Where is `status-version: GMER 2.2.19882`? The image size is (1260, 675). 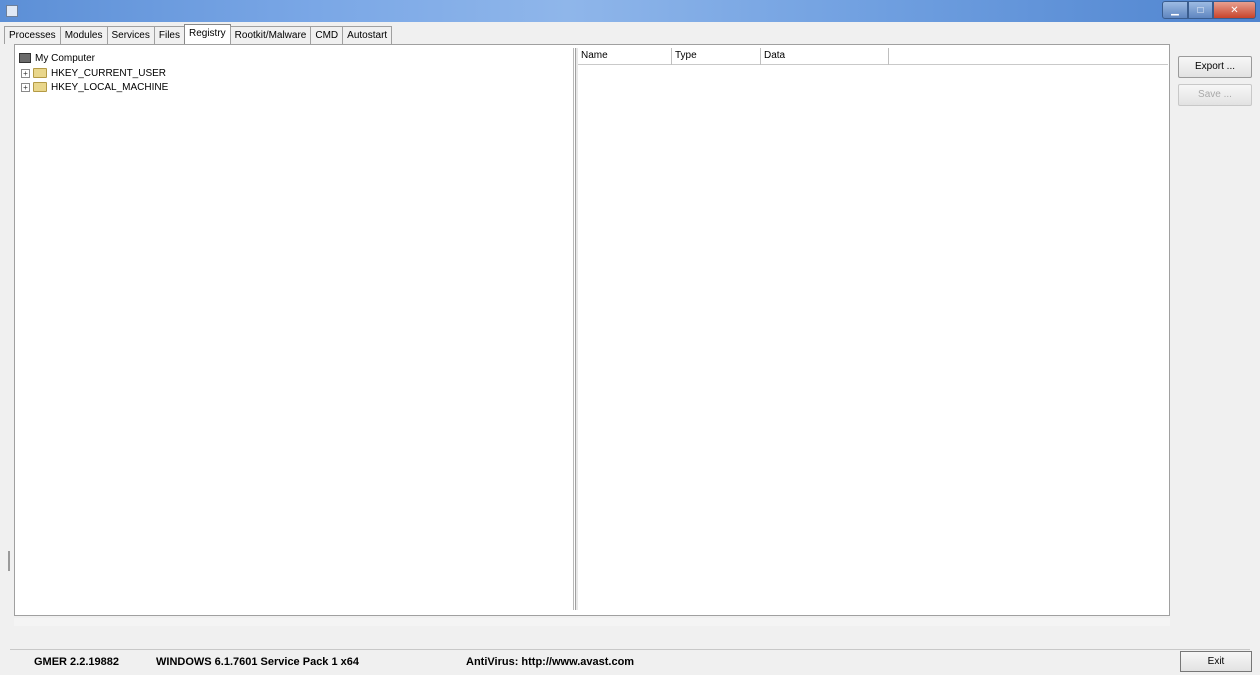 status-version: GMER 2.2.19882 is located at coordinates (76, 662).